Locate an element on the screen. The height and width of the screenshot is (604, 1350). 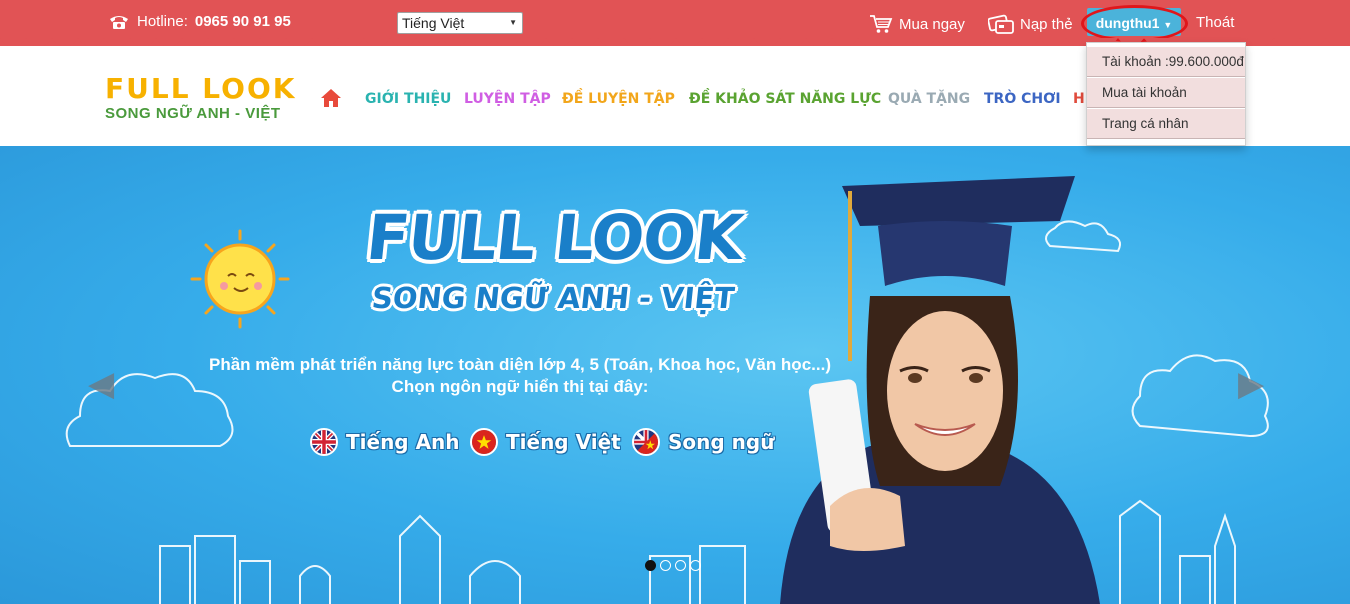
logout-link: Thoát is located at coordinates (1215, 22).